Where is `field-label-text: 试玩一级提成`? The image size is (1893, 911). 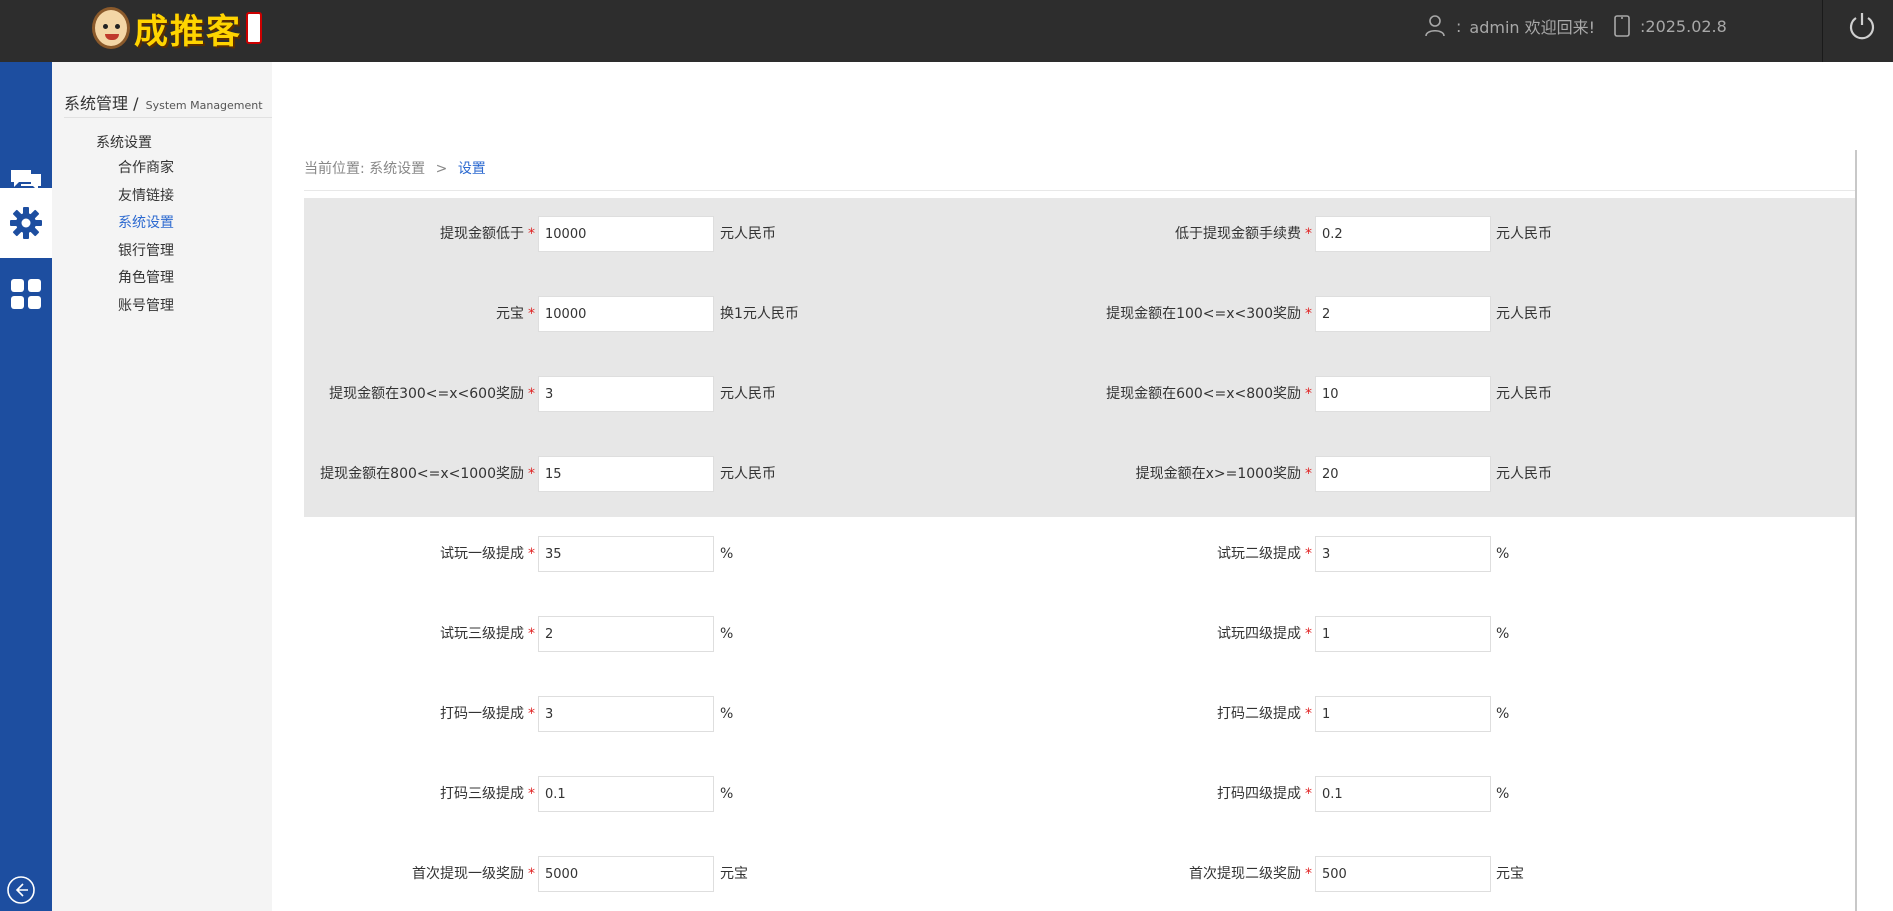
field-label-text: 试玩一级提成 is located at coordinates (482, 554).